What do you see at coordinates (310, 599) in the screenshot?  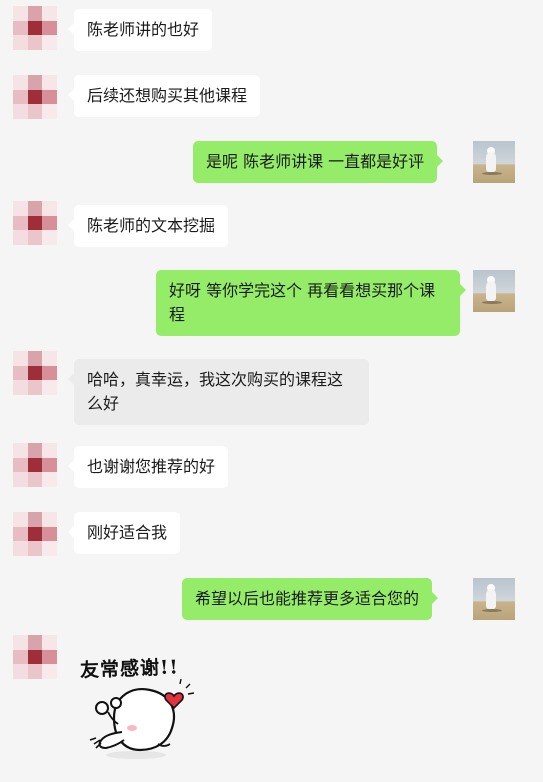 I see `message-bubble-outgoing: 希望以后也能推荐更多适合您的` at bounding box center [310, 599].